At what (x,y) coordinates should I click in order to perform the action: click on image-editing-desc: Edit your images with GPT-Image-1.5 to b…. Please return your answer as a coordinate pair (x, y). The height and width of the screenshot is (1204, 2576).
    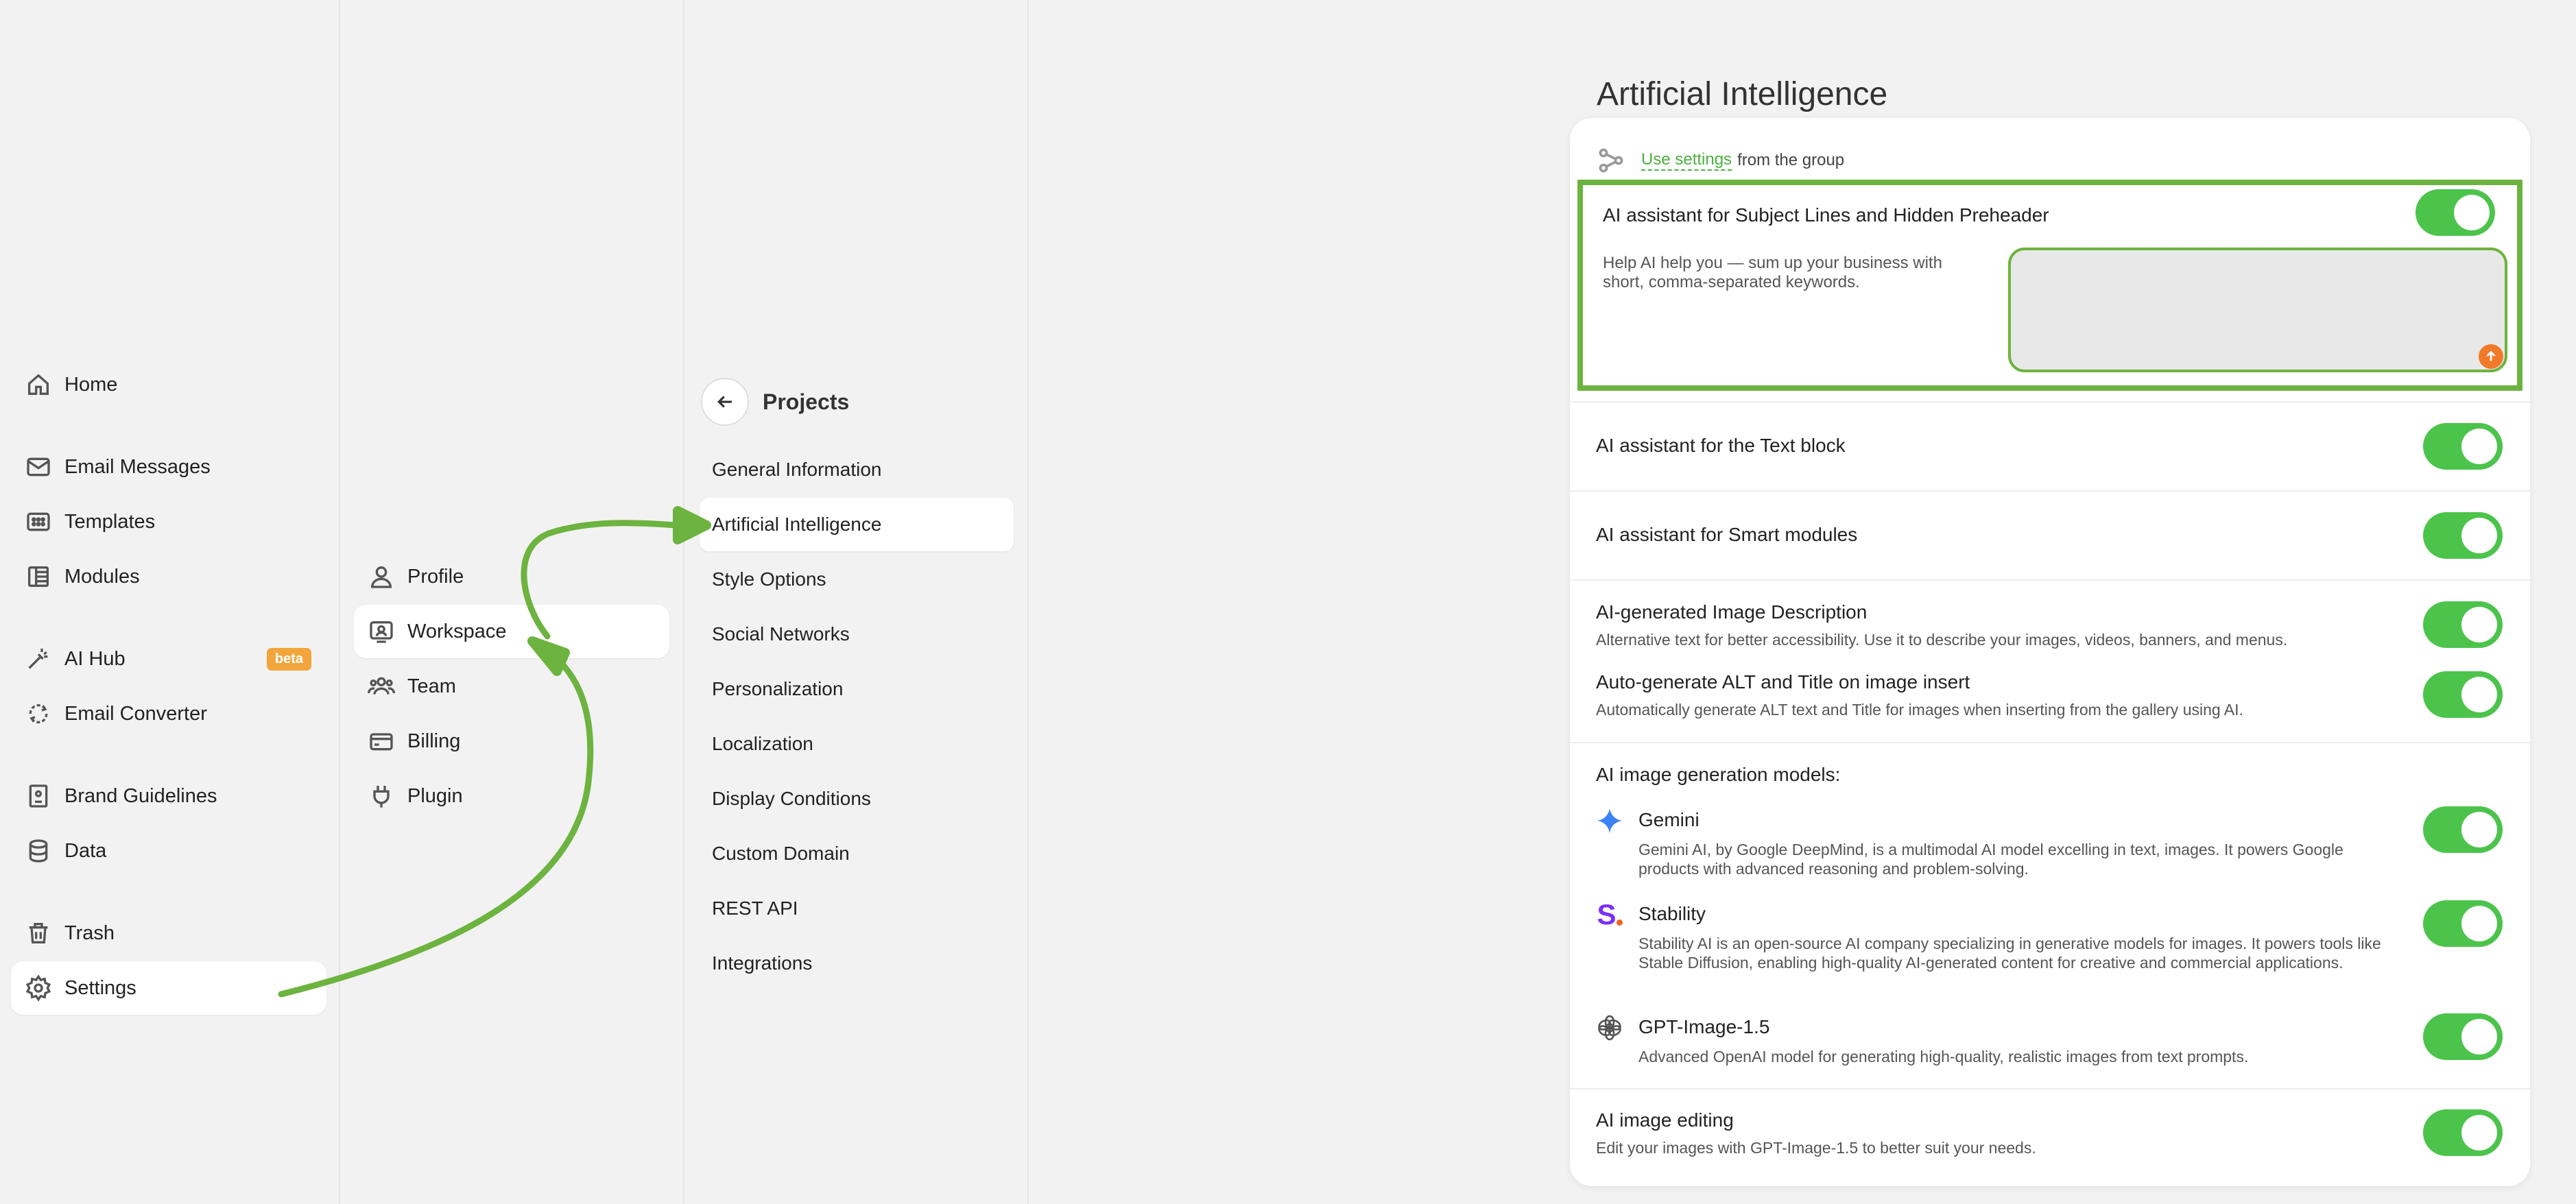
    Looking at the image, I should click on (1816, 1148).